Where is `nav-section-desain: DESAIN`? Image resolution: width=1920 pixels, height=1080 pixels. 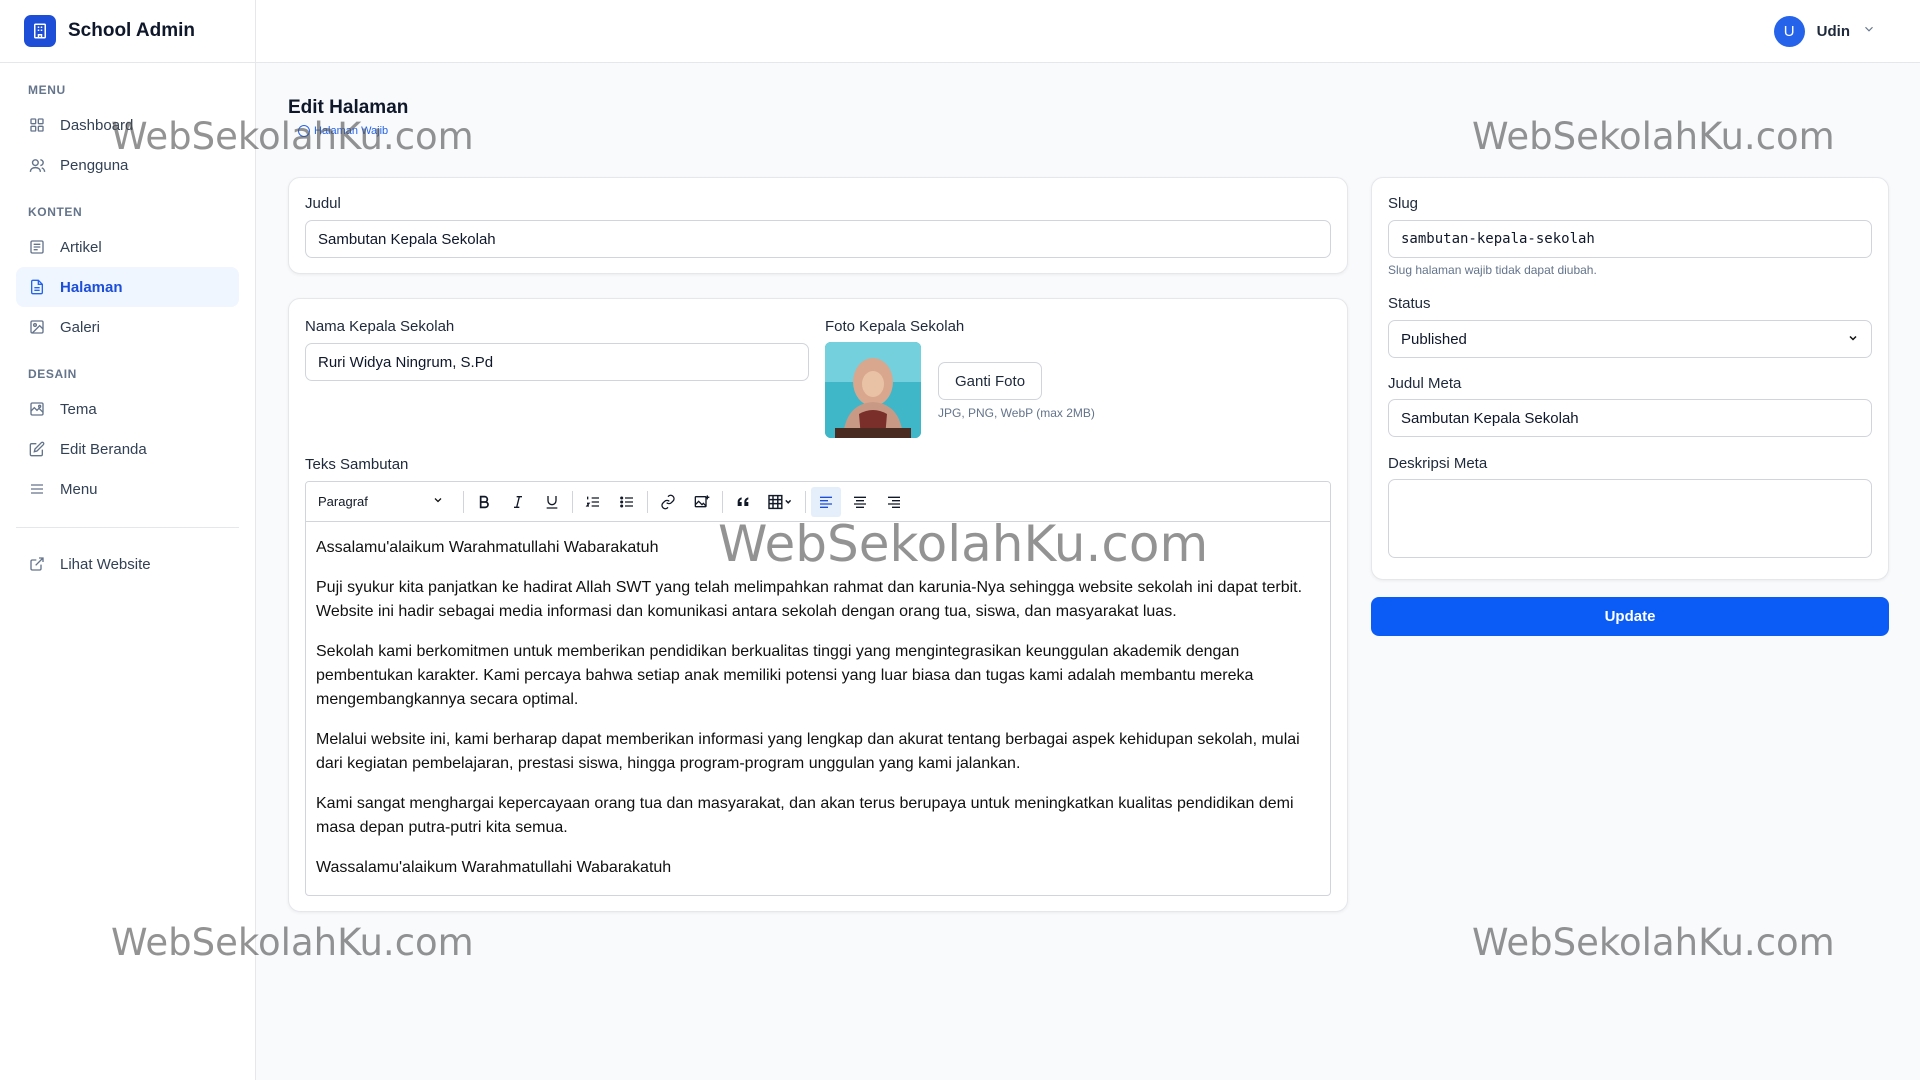
nav-section-desain: DESAIN is located at coordinates (52, 374).